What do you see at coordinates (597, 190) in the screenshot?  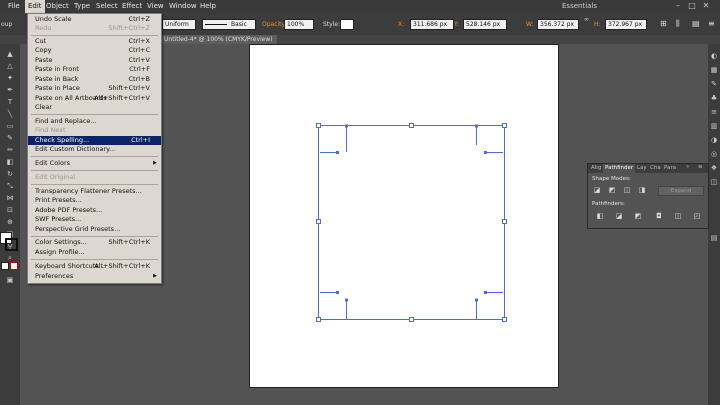 I see `unite-icon: ◪` at bounding box center [597, 190].